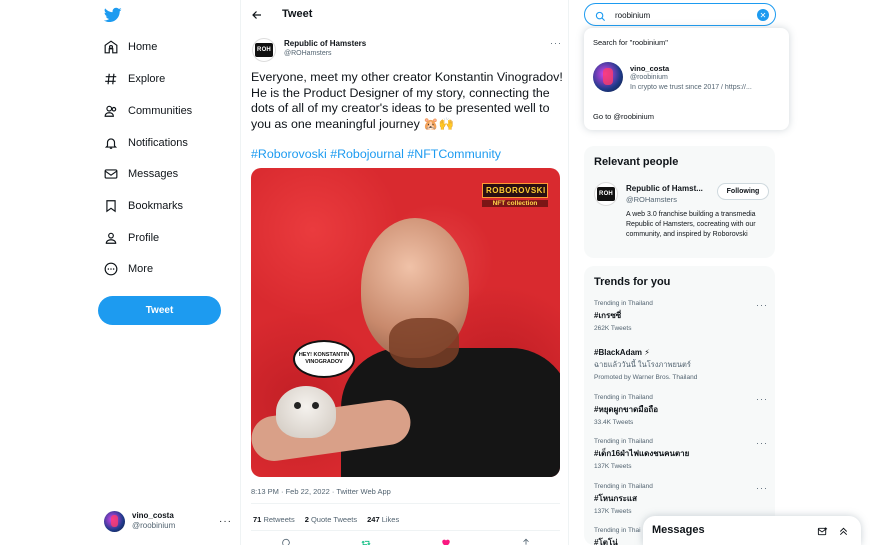  Describe the element at coordinates (156, 206) in the screenshot. I see `nav-item-label: Bookmarks` at that location.